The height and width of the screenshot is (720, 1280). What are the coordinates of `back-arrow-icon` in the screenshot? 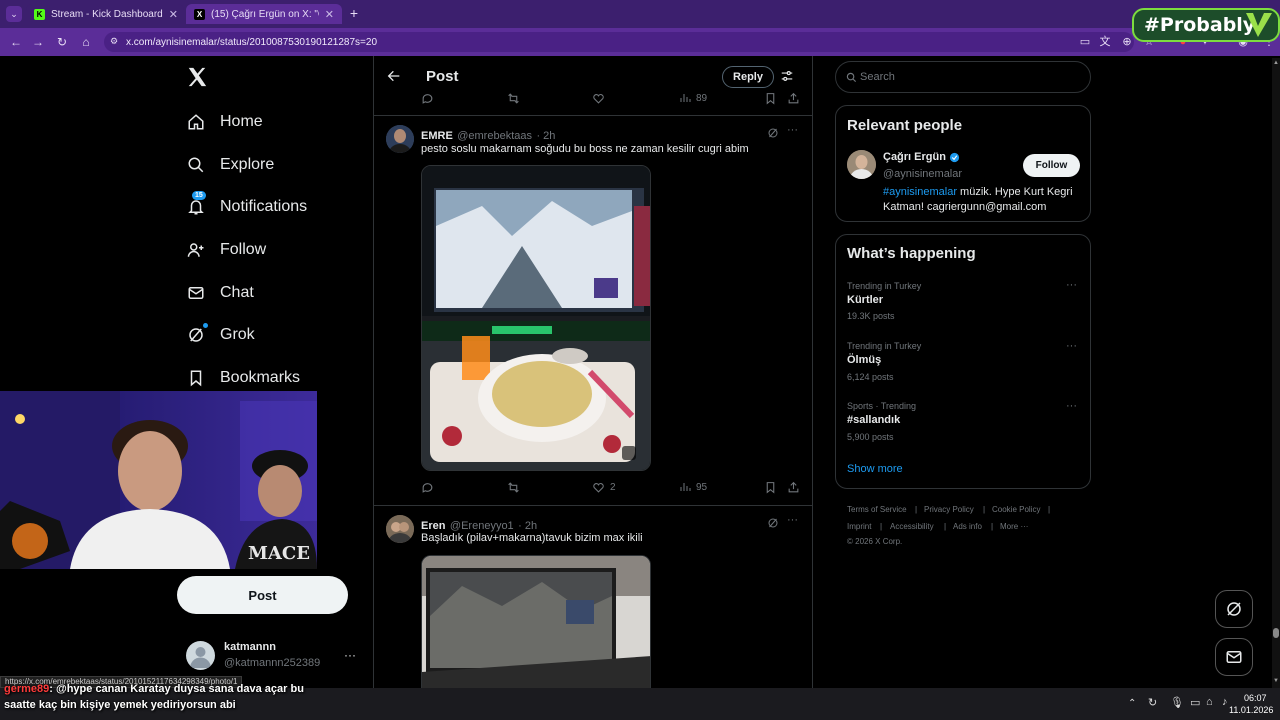 It's located at (394, 76).